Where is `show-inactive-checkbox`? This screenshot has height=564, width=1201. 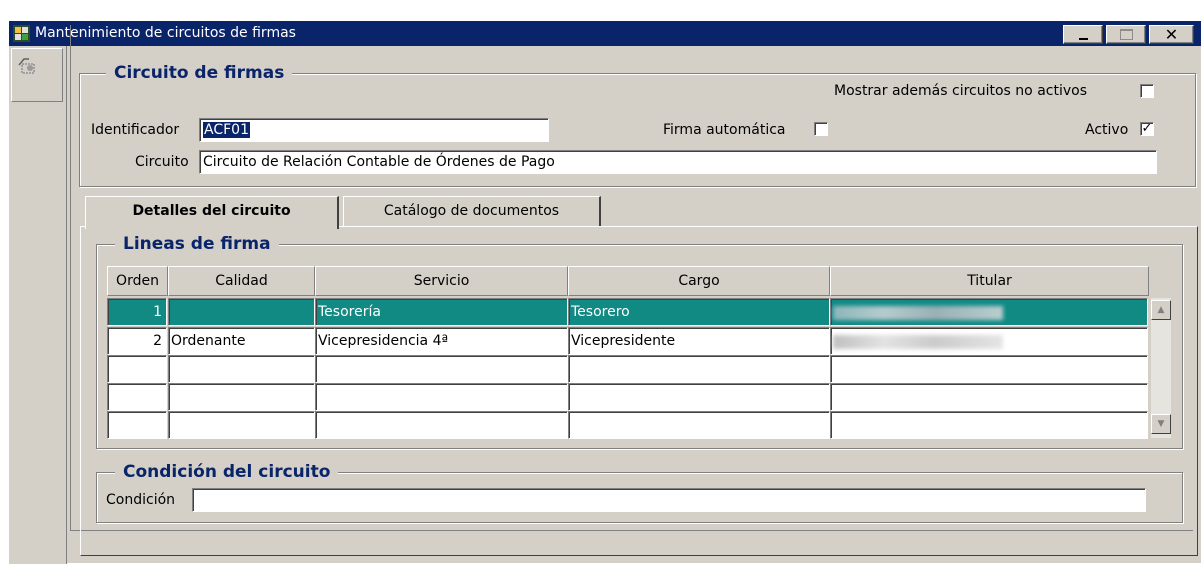
show-inactive-checkbox is located at coordinates (1147, 91).